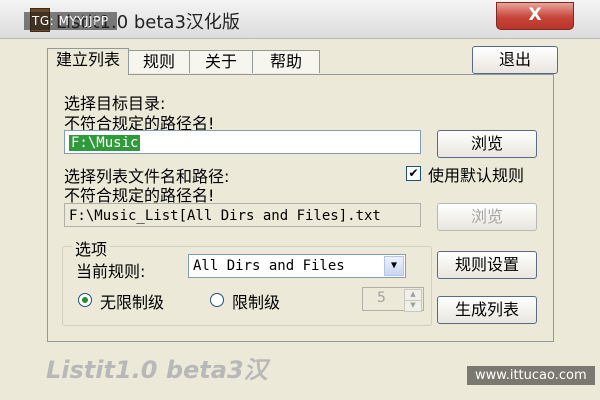  Describe the element at coordinates (70, 21) in the screenshot. I see `watermark-top-left: TG: MYYJJPP` at that location.